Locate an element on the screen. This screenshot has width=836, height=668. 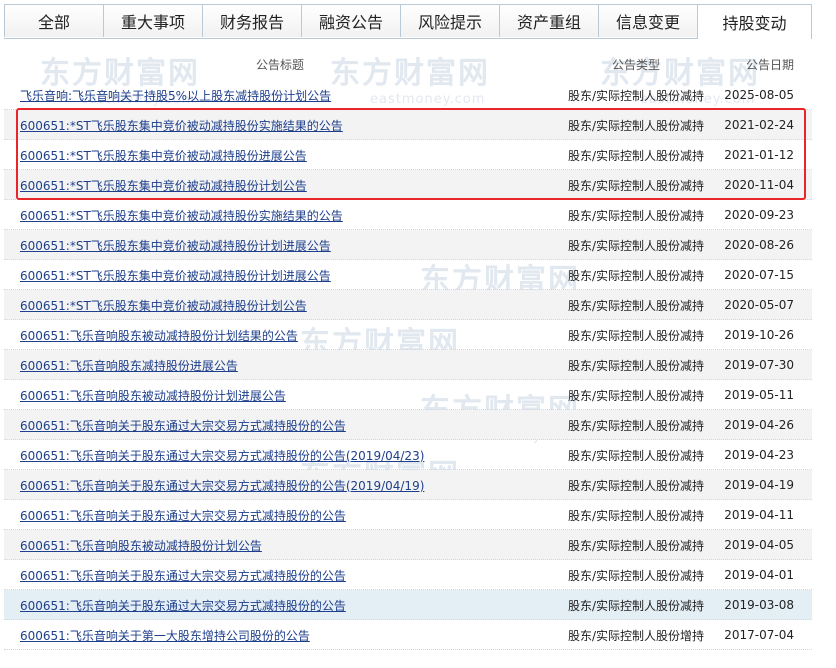
tab-4: 风险提示 is located at coordinates (450, 20).